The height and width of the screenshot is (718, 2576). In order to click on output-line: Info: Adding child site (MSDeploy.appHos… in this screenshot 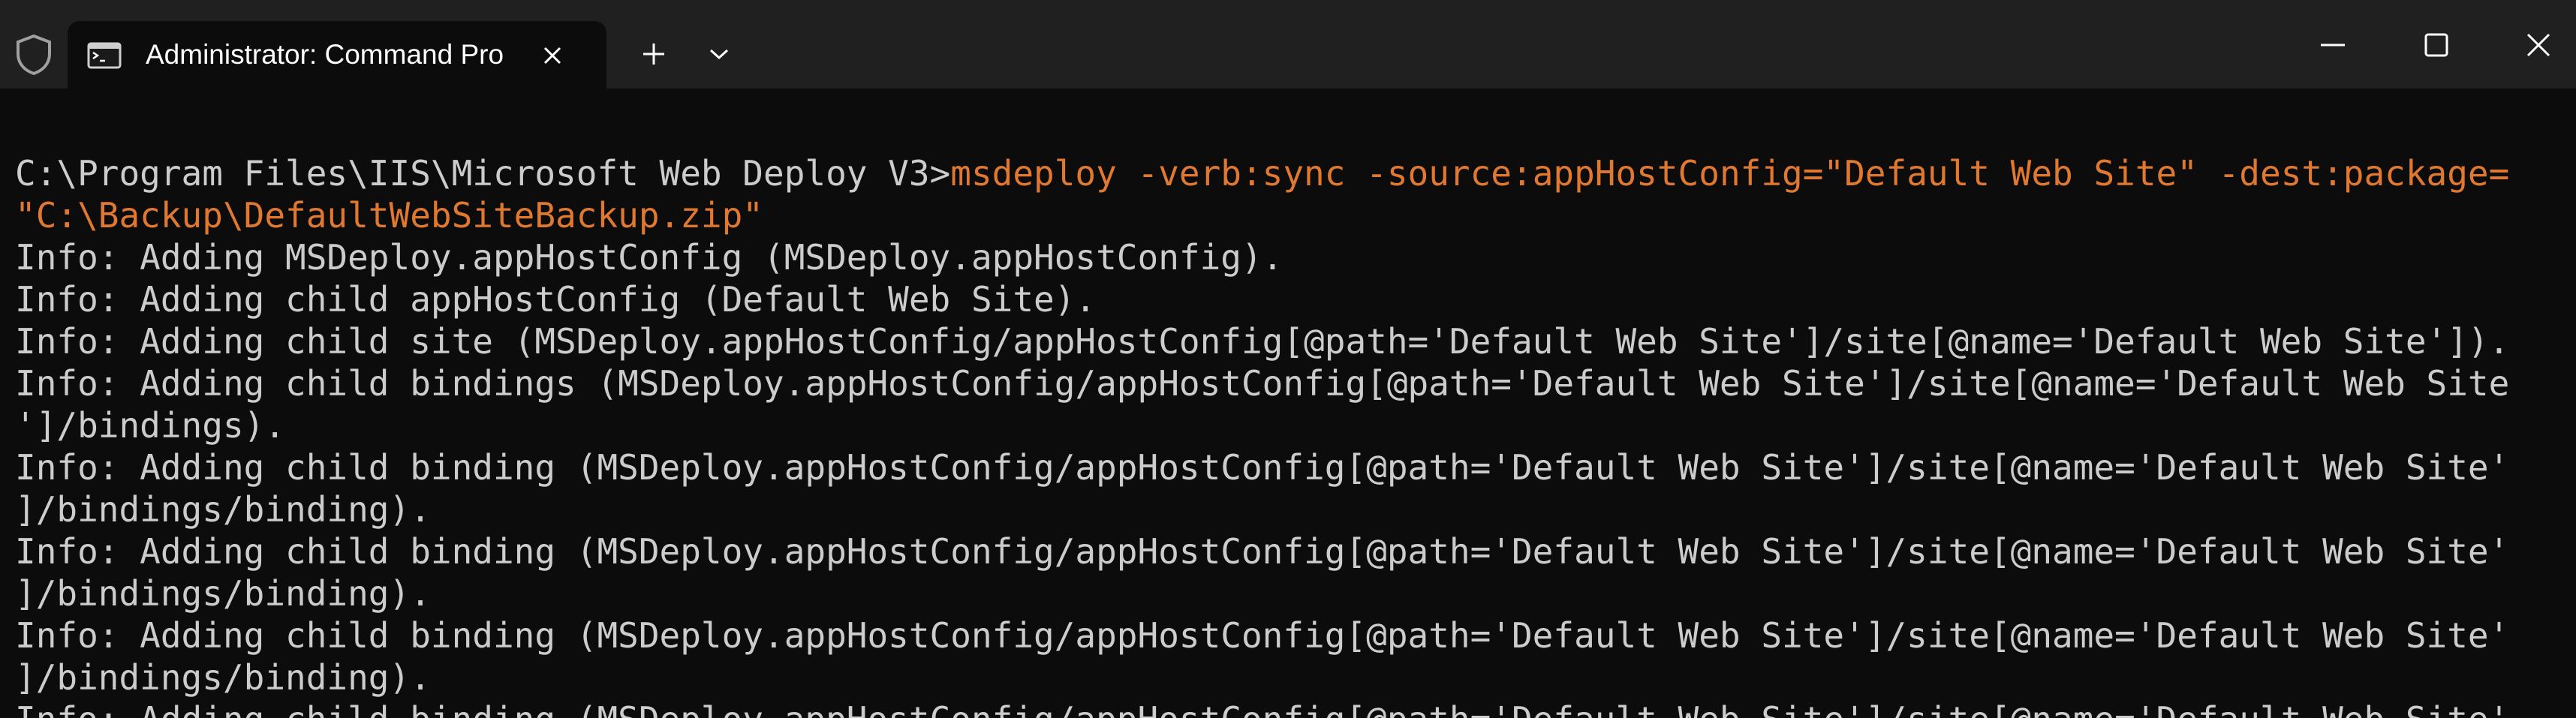, I will do `click(1262, 341)`.